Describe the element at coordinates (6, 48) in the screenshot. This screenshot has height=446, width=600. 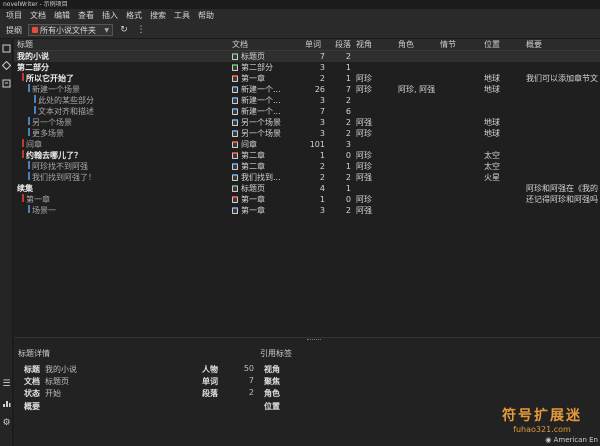
I see `project-tree-icon` at that location.